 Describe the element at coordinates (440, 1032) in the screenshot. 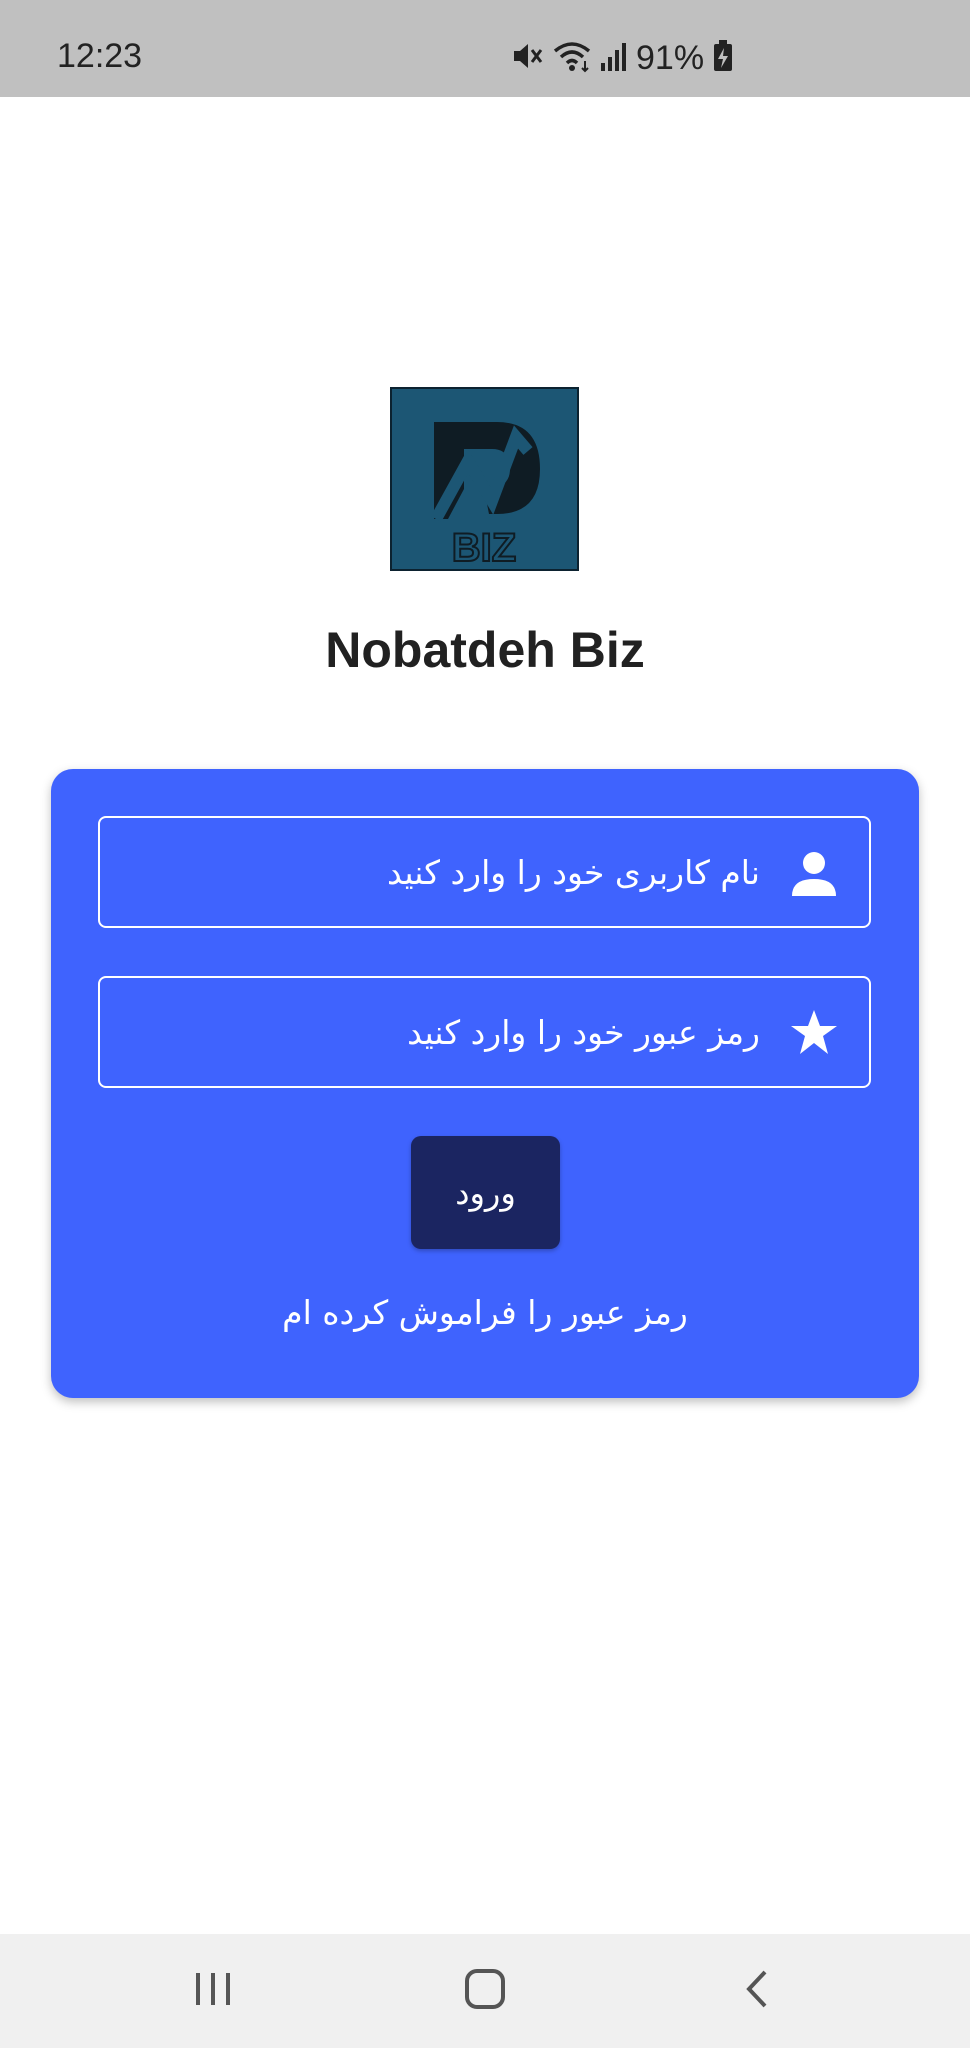

I see `password-input` at that location.